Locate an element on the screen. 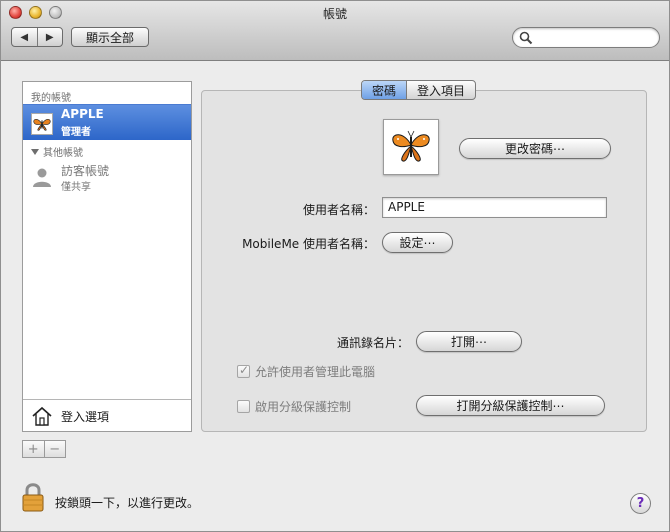 Image resolution: width=670 pixels, height=532 pixels. add-remove-control: + − is located at coordinates (44, 449).